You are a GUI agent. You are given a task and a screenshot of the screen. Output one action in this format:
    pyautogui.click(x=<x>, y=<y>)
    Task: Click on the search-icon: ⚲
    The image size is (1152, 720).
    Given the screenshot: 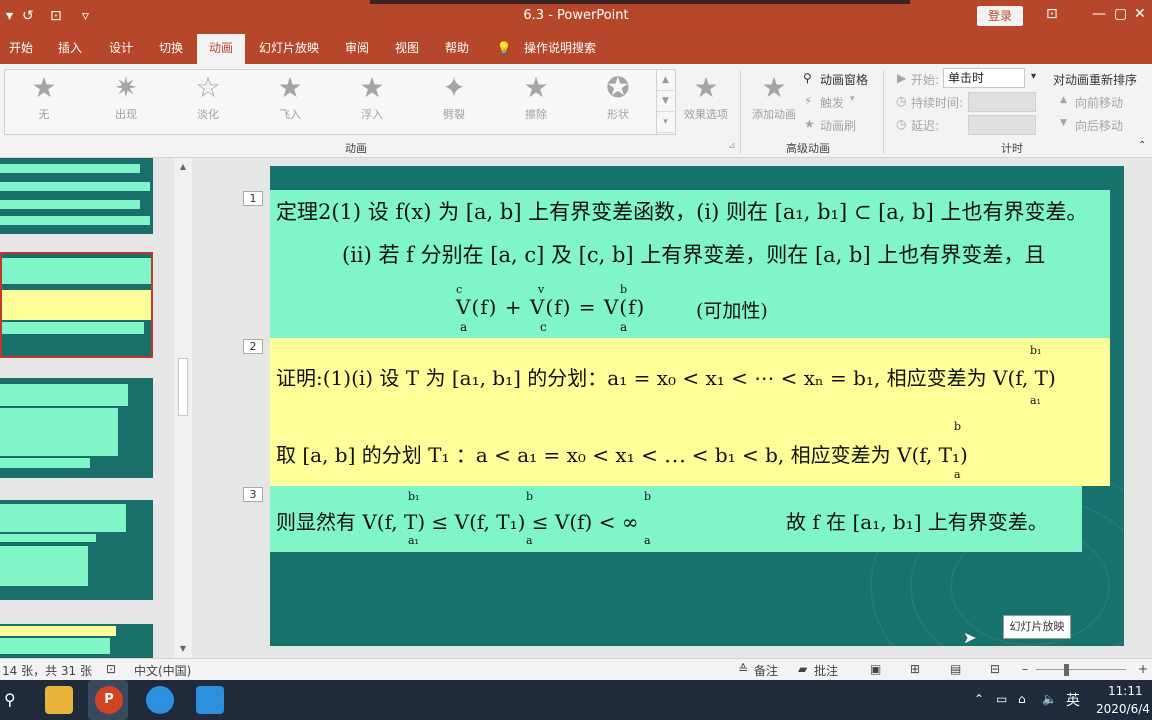 What is the action you would take?
    pyautogui.click(x=10, y=699)
    